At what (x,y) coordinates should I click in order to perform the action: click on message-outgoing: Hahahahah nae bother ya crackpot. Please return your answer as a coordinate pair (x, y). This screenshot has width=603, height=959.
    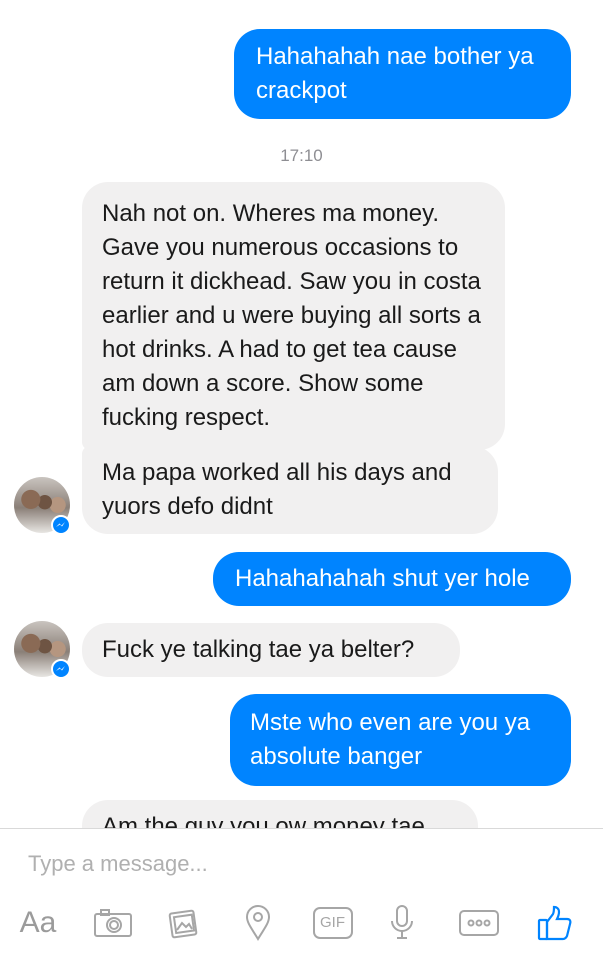
    Looking at the image, I should click on (402, 74).